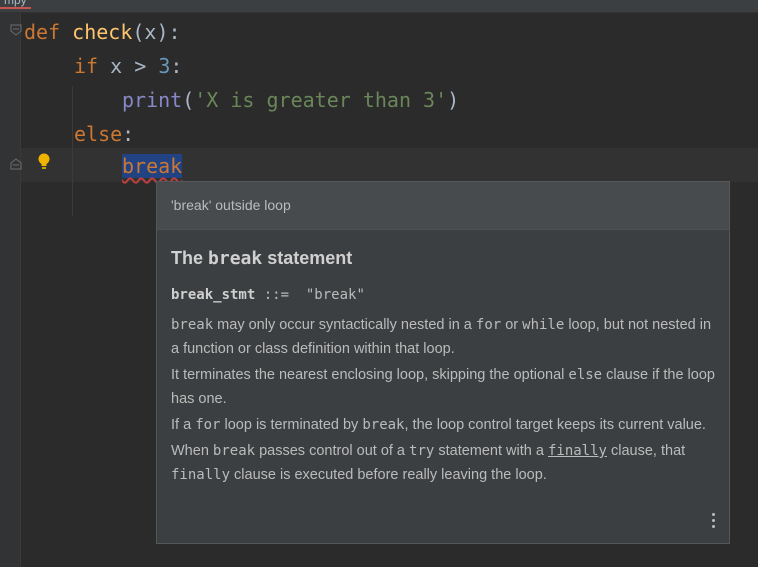 The image size is (758, 567). Describe the element at coordinates (646, 451) in the screenshot. I see `text: clause, that` at that location.